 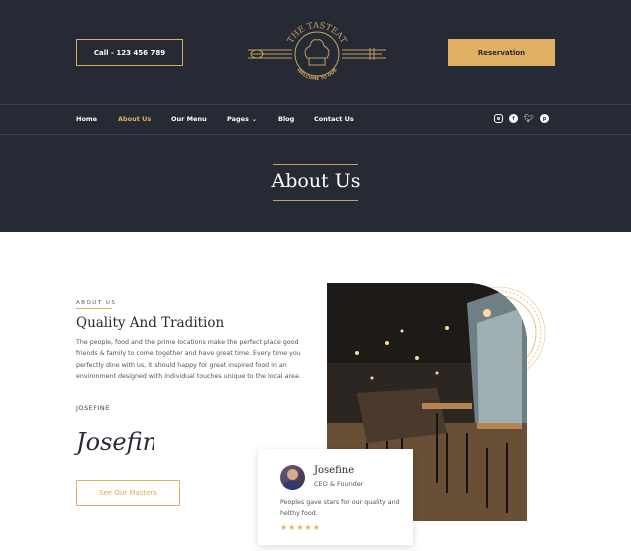 What do you see at coordinates (339, 484) in the screenshot?
I see `testimonial-role: CEO & Founder` at bounding box center [339, 484].